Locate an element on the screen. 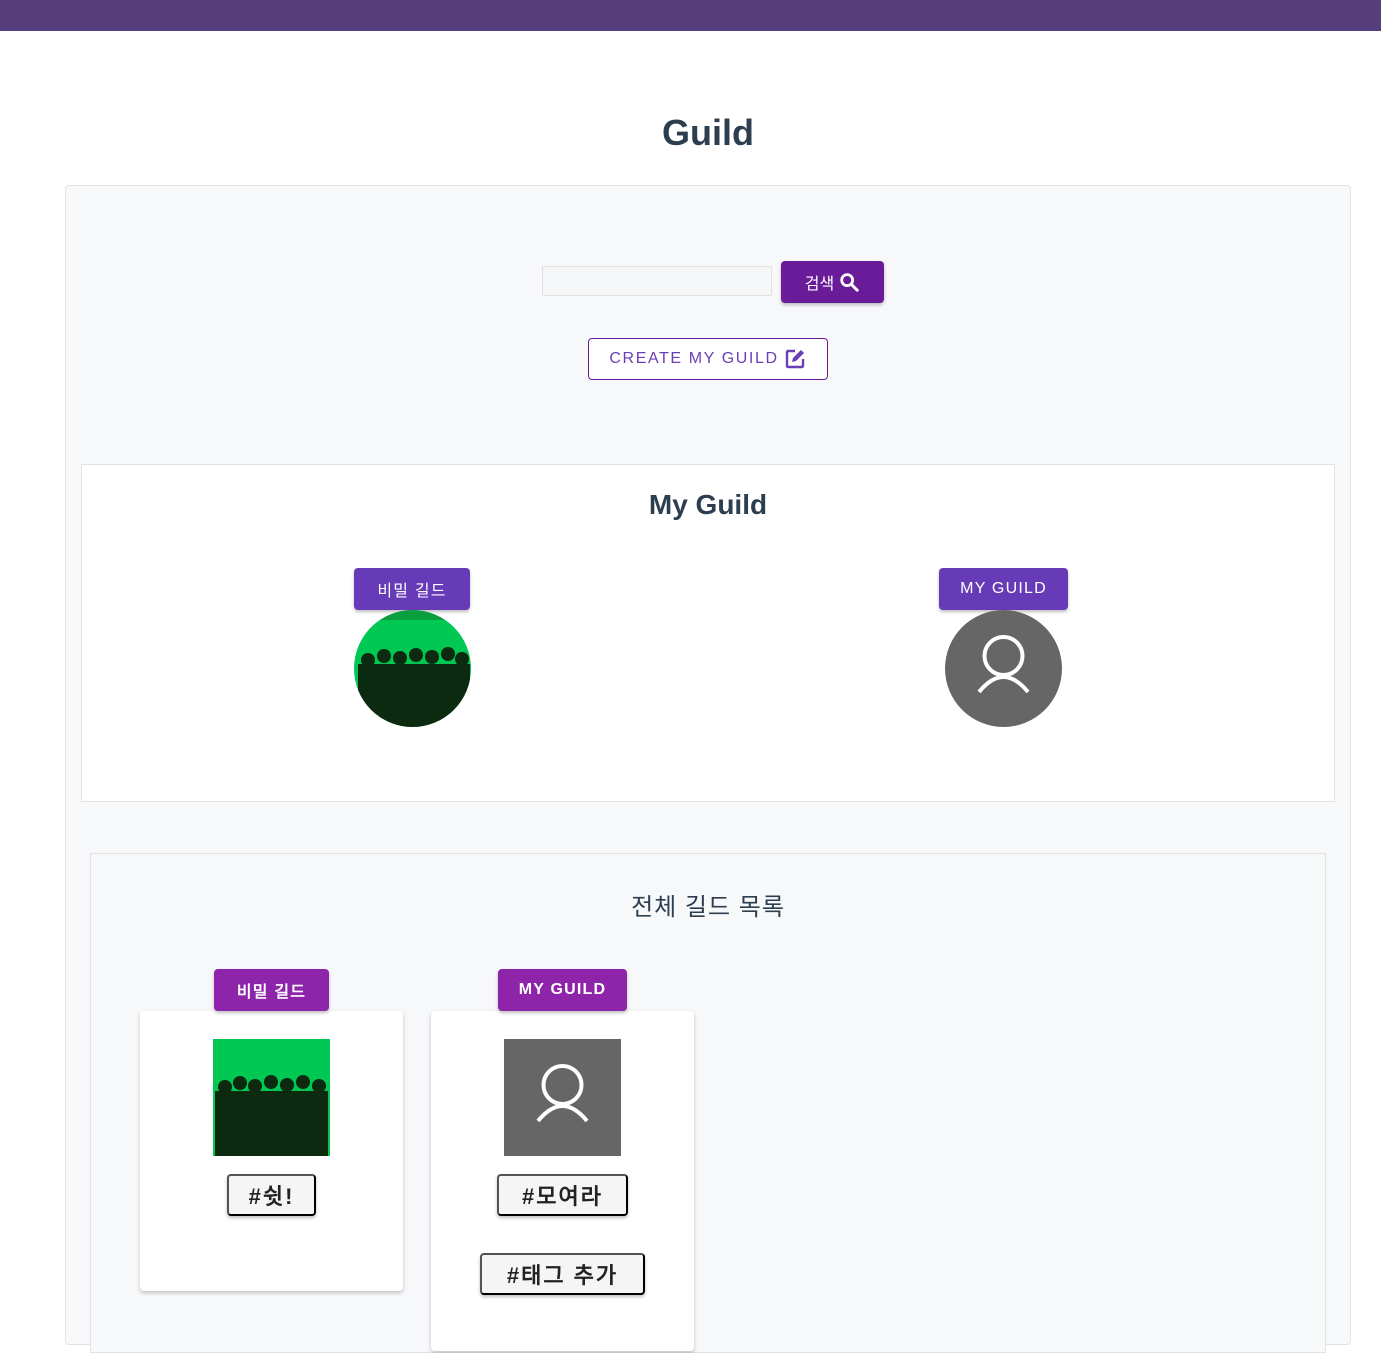 The image size is (1381, 1353). my-guild-title: My Guild is located at coordinates (708, 504).